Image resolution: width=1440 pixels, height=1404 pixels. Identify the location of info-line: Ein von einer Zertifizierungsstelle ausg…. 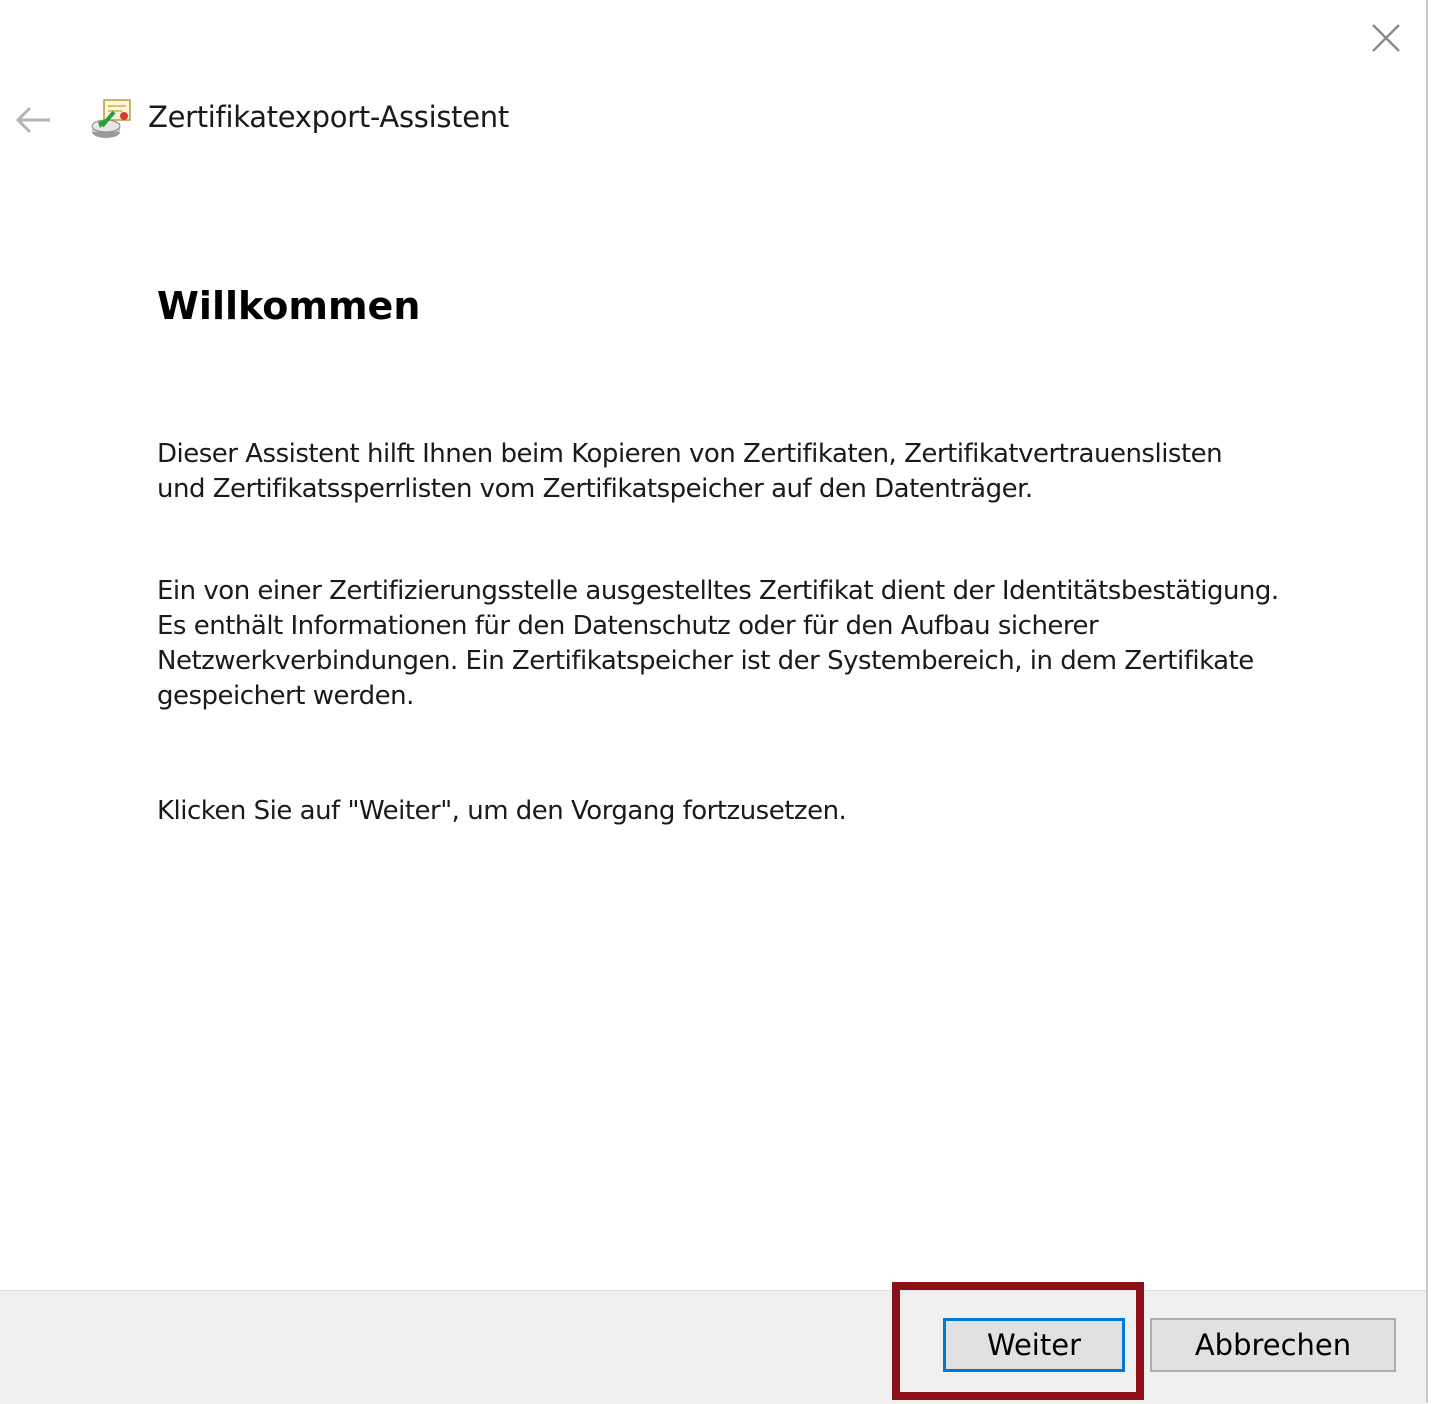
(718, 591).